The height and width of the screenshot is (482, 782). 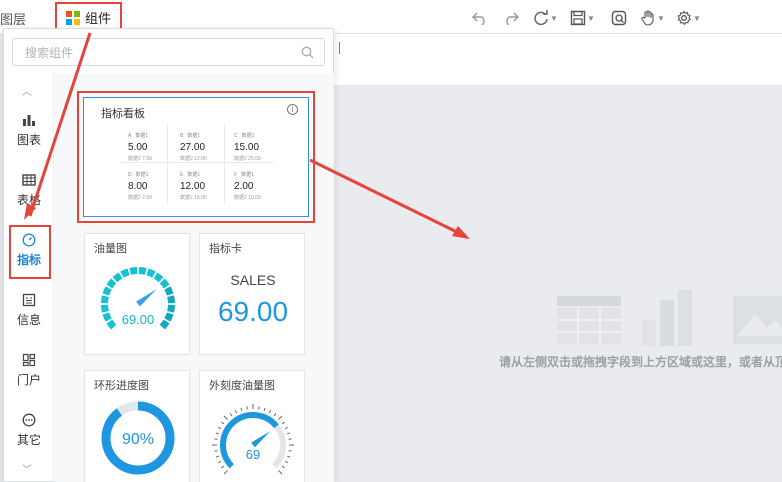 I want to click on save-icon: ▼, so click(x=582, y=18).